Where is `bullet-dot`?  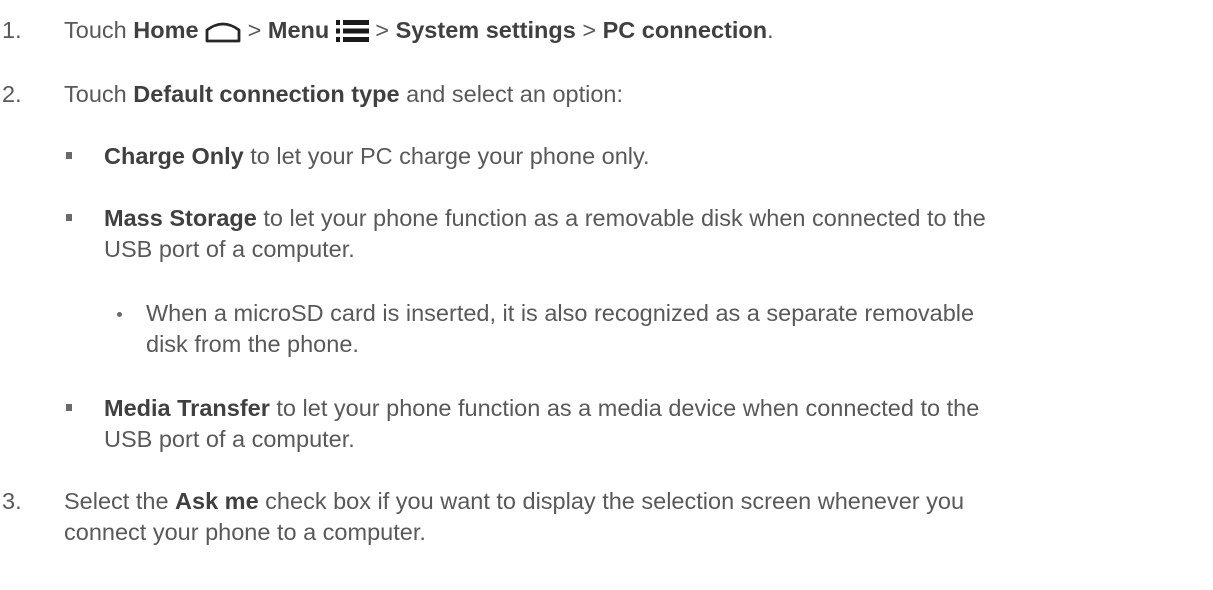 bullet-dot is located at coordinates (119, 314).